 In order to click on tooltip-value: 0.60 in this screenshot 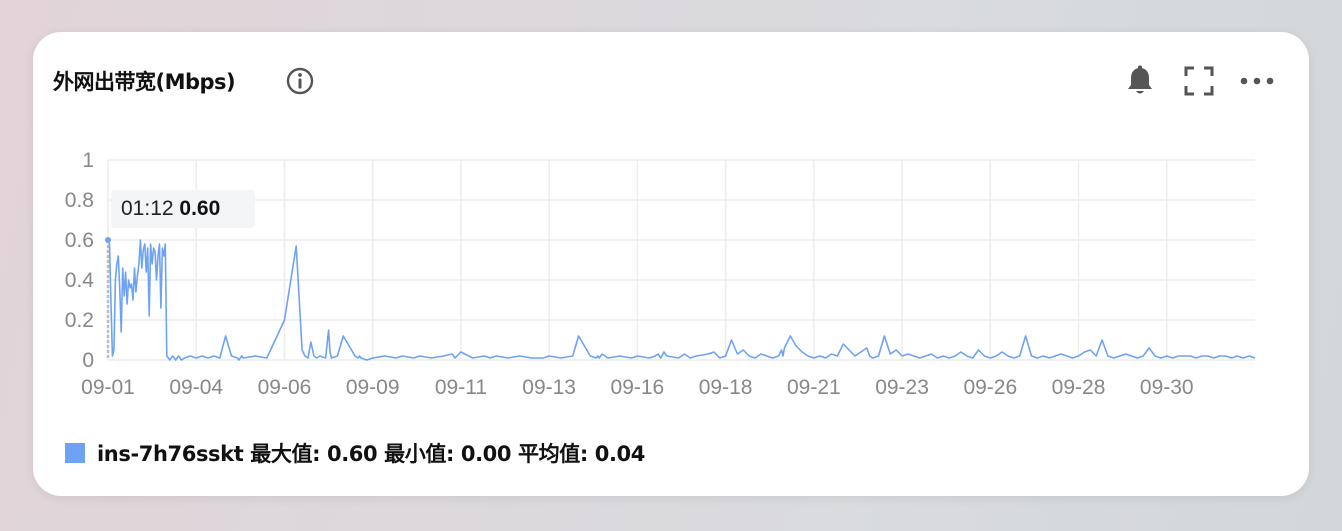, I will do `click(200, 208)`.